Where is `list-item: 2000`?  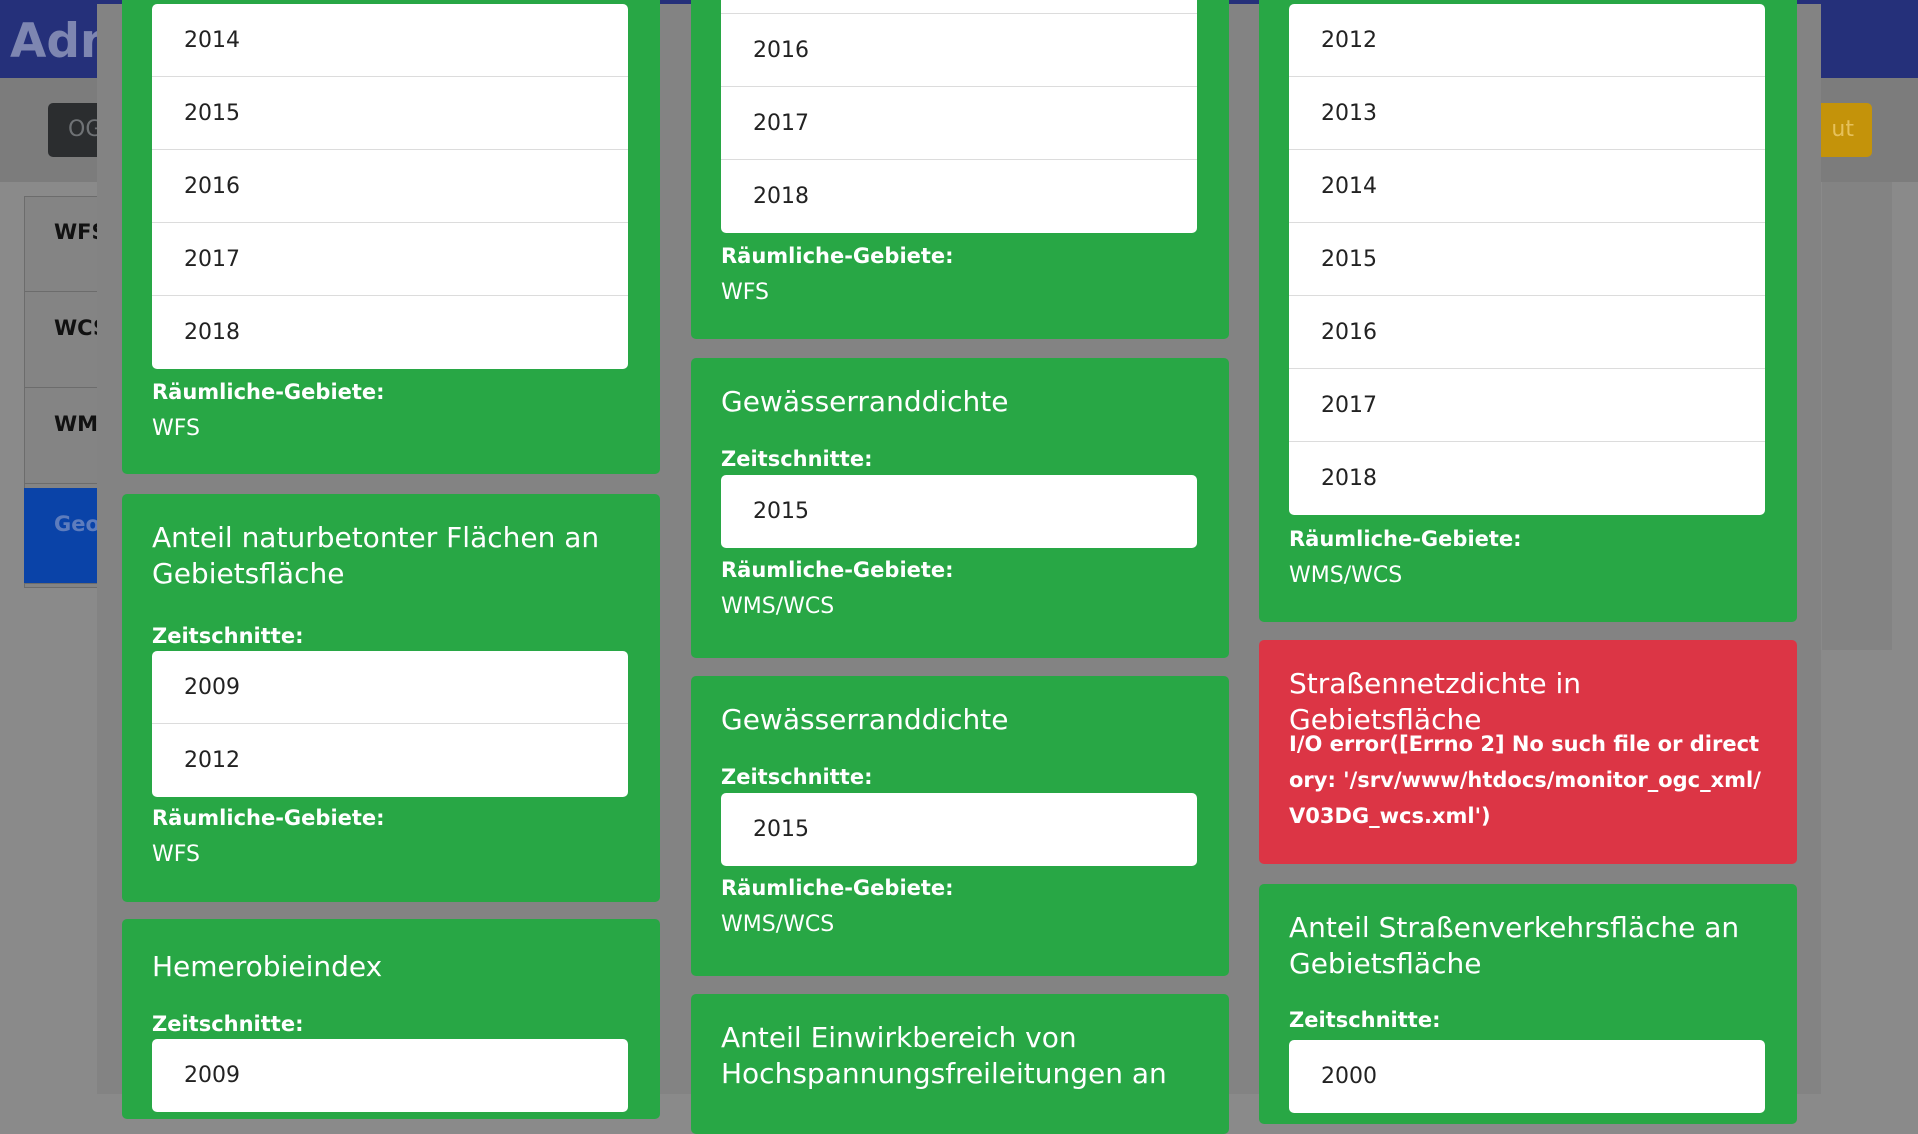
list-item: 2000 is located at coordinates (1527, 1076).